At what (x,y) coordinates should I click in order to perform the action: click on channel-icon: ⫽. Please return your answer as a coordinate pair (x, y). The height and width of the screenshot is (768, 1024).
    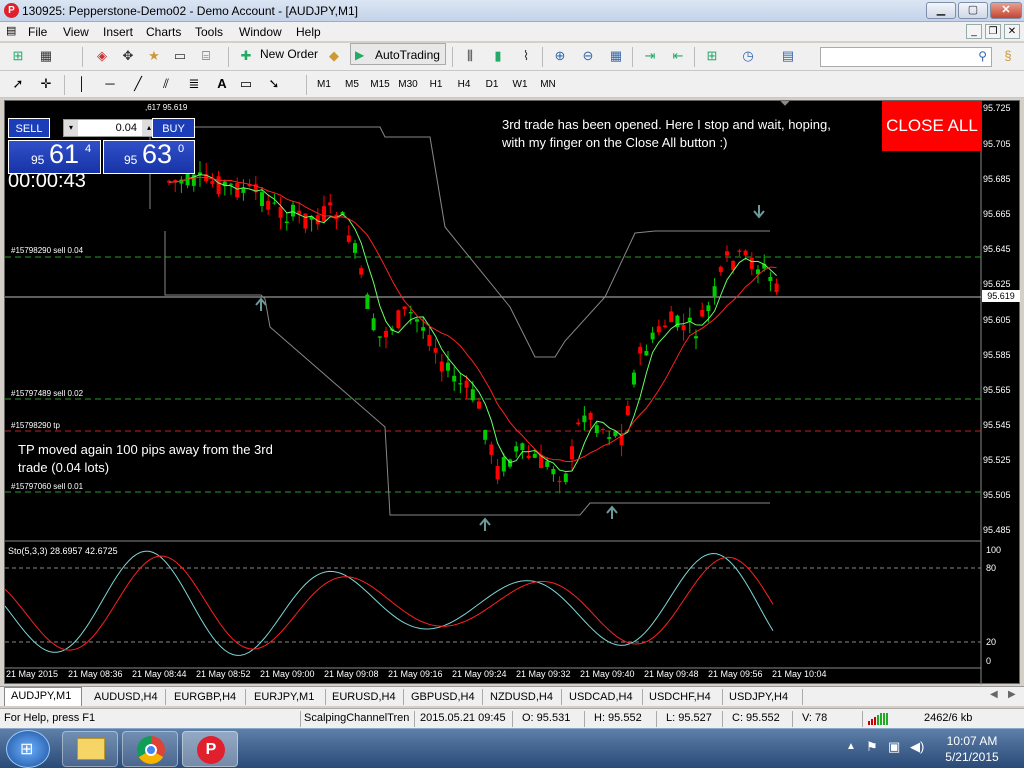
    Looking at the image, I should click on (166, 84).